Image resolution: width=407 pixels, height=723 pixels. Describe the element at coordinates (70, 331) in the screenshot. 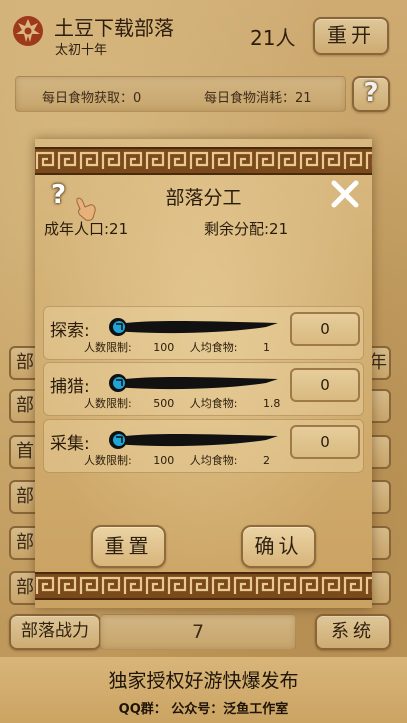

I see `job-name: 探索:` at that location.